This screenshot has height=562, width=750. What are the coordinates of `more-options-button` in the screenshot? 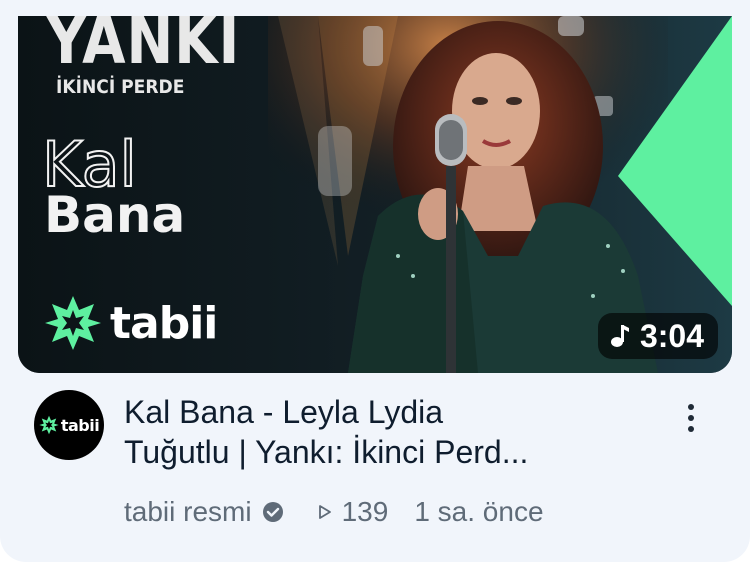 It's located at (691, 418).